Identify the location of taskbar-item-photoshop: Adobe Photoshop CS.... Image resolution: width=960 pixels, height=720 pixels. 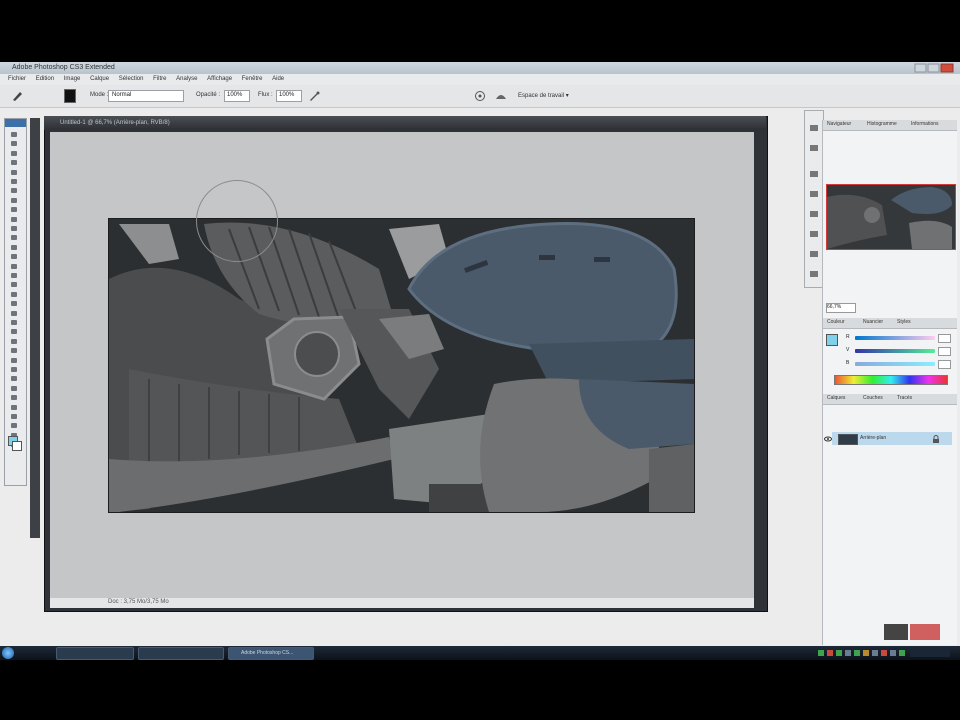
(271, 653).